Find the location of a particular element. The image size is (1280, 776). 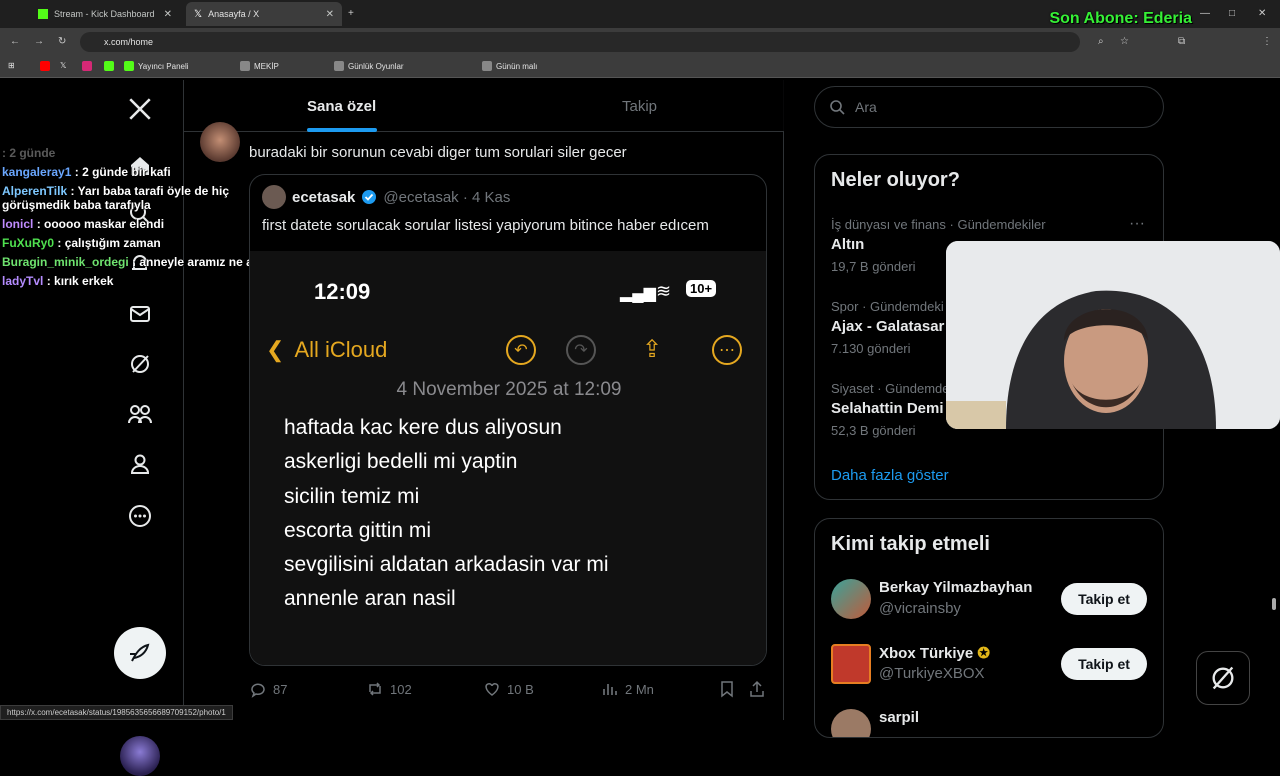

grok-floating-button is located at coordinates (1223, 678).